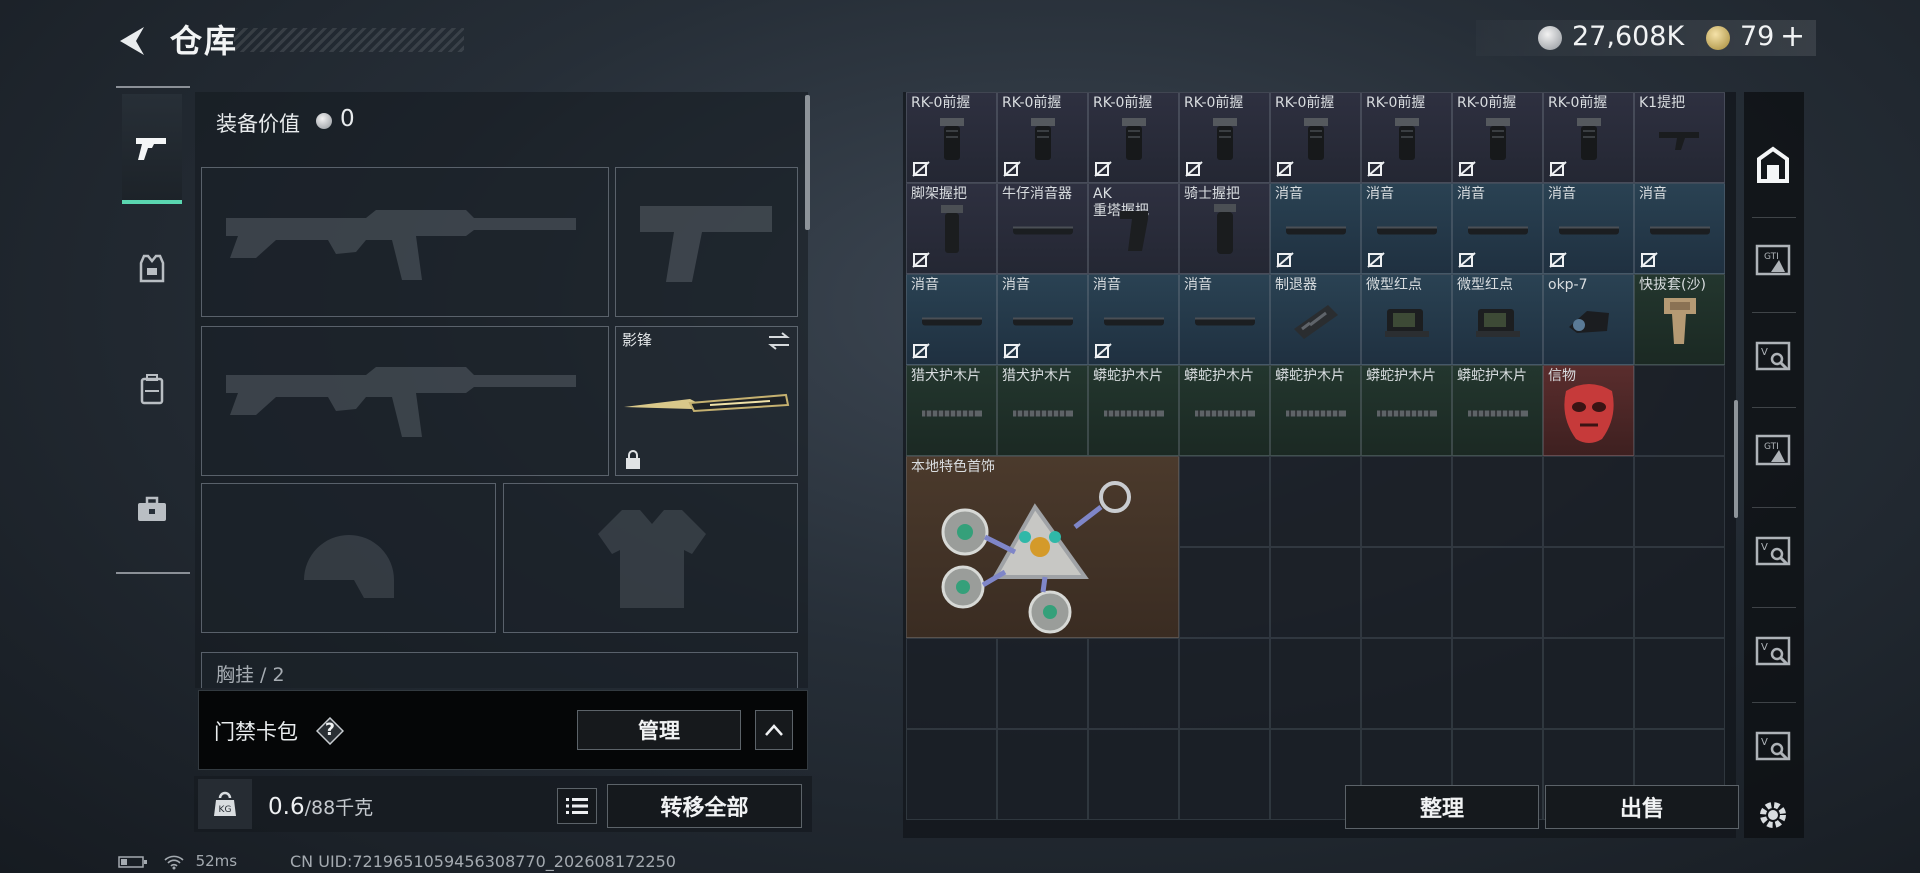 This screenshot has width=1920, height=873. Describe the element at coordinates (659, 730) in the screenshot. I see `manage-button: 管理` at that location.